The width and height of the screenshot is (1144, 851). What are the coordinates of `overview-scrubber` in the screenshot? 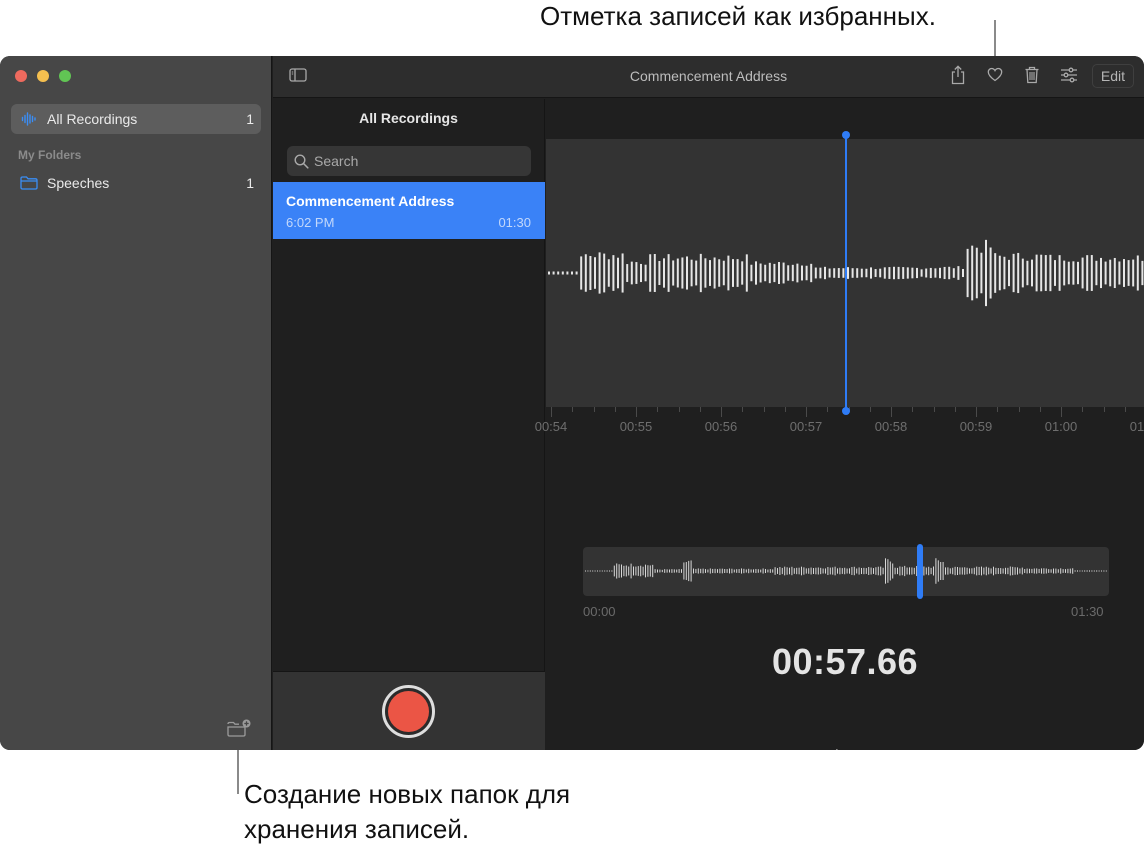 It's located at (846, 571).